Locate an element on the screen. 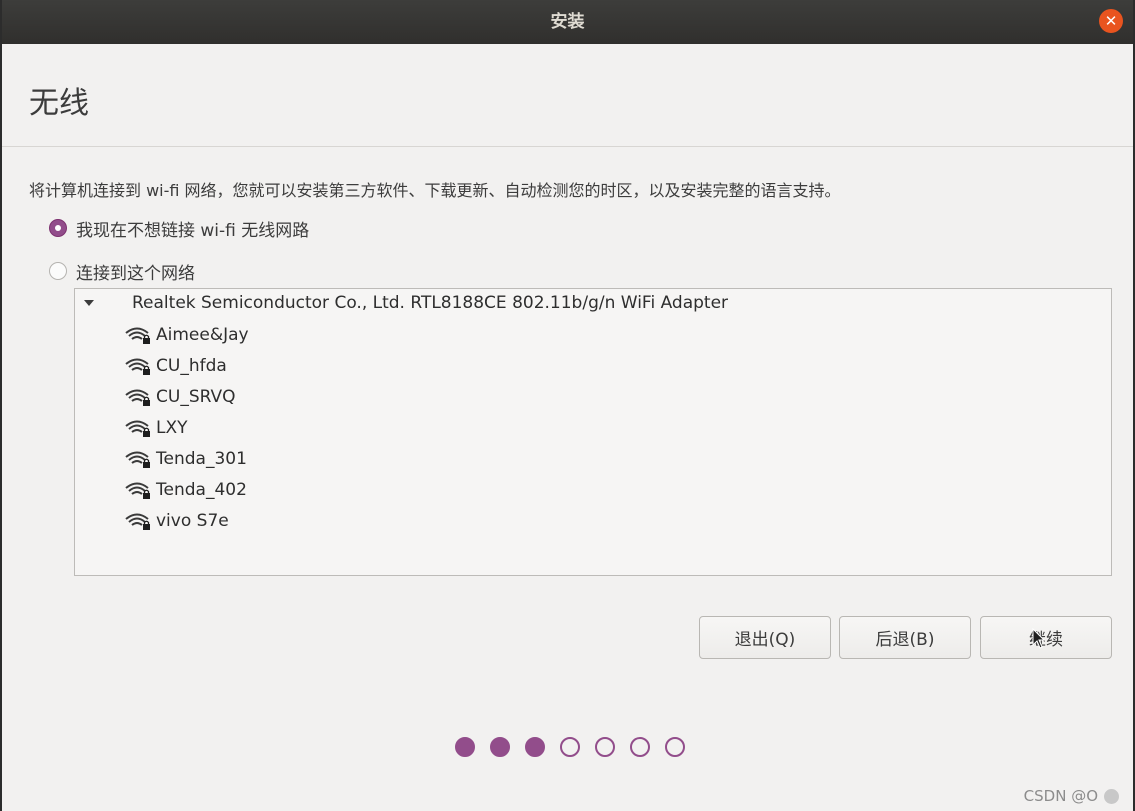  progress-dots is located at coordinates (577, 747).